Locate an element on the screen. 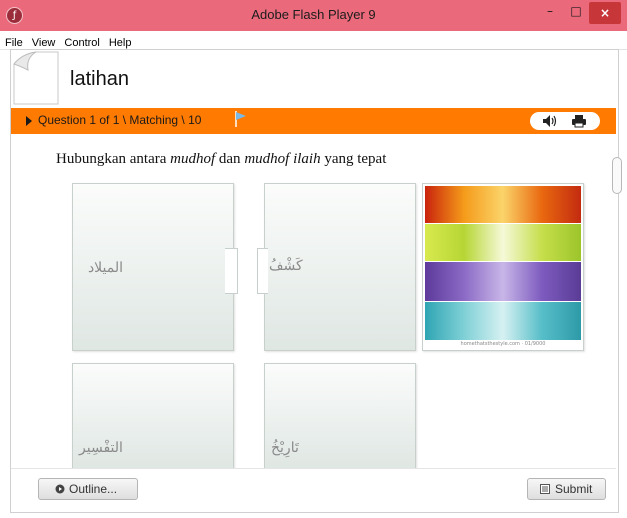 This screenshot has height=518, width=627. flag-icon is located at coordinates (241, 119).